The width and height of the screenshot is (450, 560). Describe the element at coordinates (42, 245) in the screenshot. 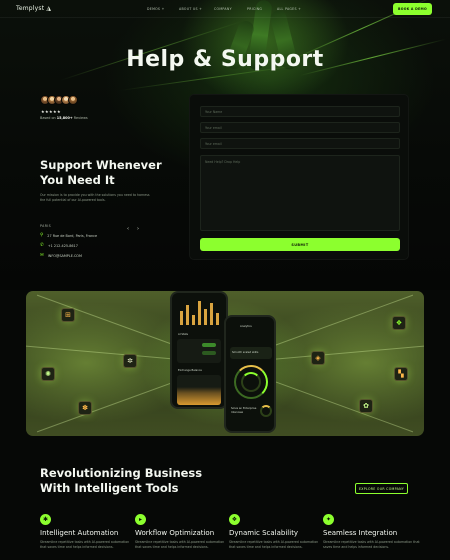

I see `phone-icon: ✆` at that location.